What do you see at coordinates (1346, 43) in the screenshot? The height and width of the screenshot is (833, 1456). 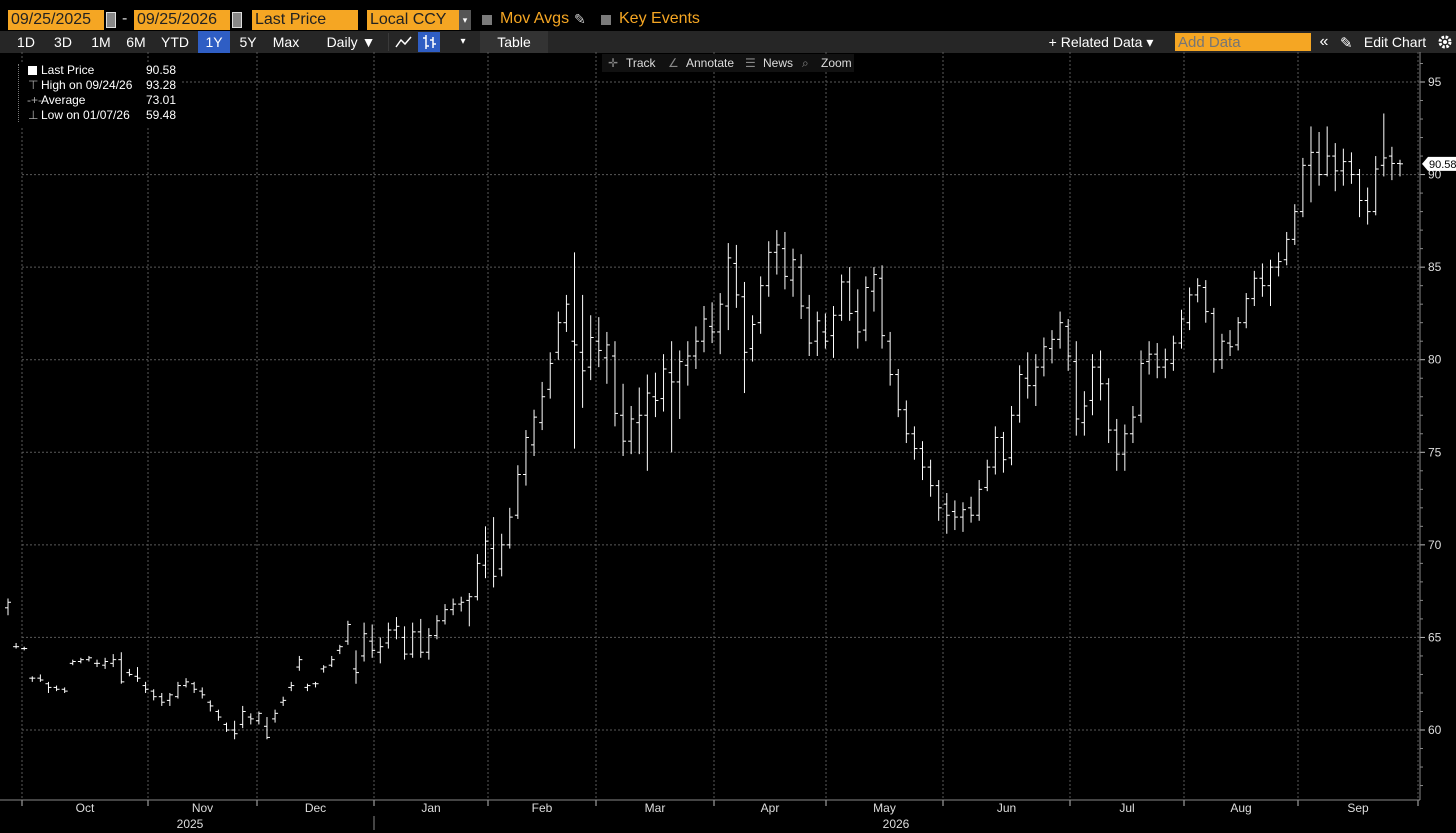 I see `edit-pencil-icon: ✎` at bounding box center [1346, 43].